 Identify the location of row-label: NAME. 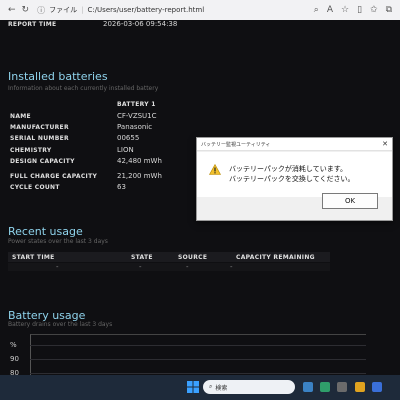
(20, 116).